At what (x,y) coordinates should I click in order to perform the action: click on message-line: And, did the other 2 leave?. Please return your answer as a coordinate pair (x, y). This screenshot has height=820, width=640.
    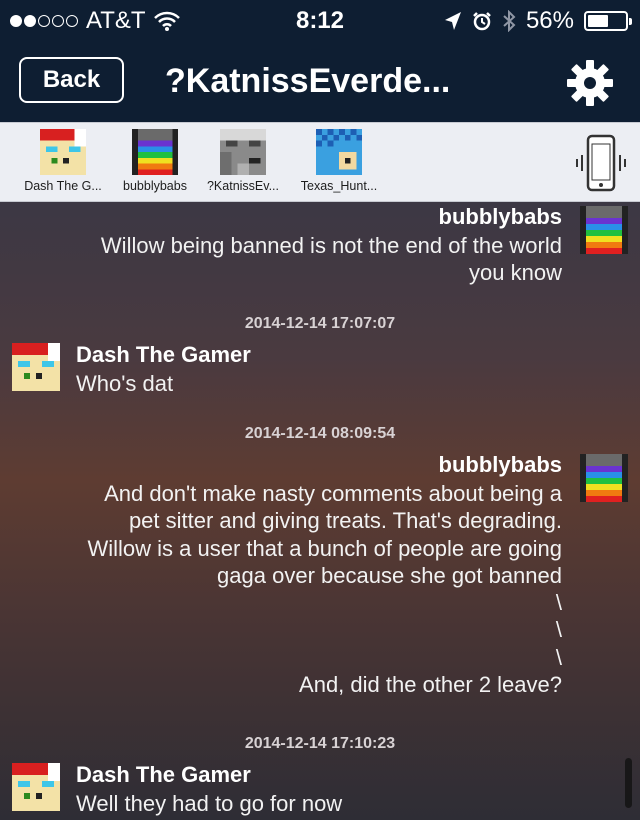
    Looking at the image, I should click on (430, 685).